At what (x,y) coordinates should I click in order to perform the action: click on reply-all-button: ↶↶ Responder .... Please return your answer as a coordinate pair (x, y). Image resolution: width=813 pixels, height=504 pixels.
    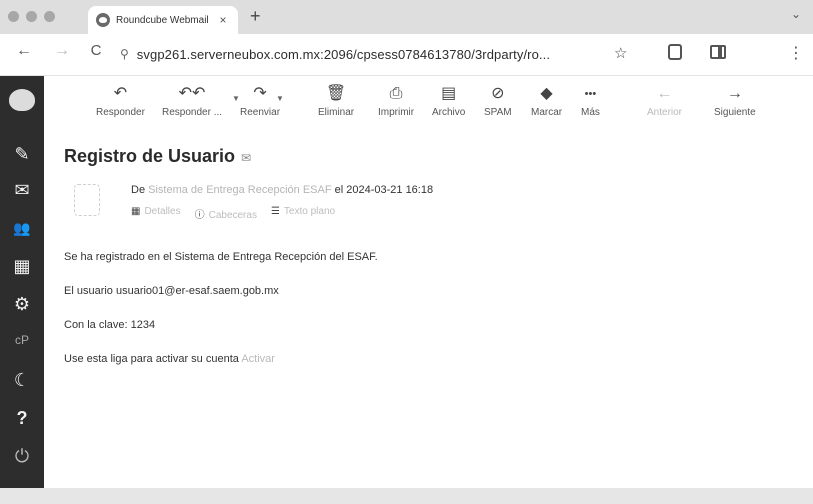
    Looking at the image, I should click on (192, 101).